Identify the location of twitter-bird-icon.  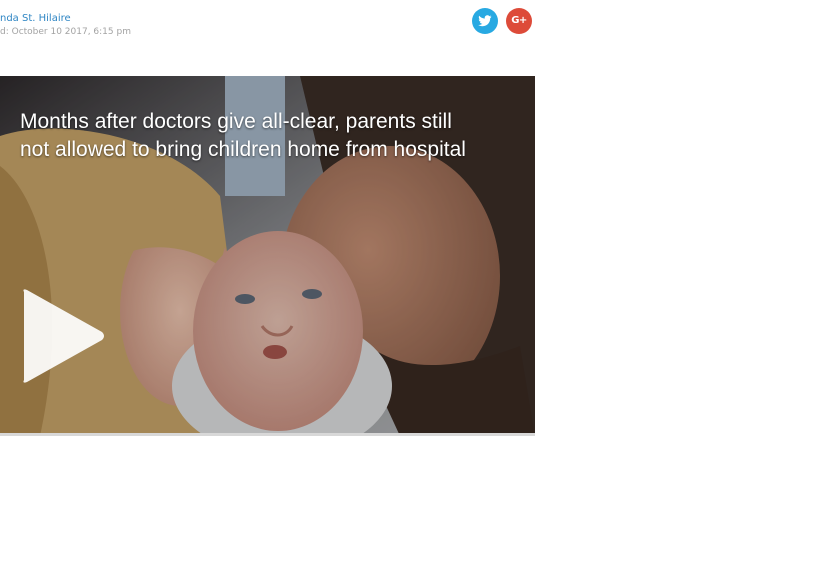
(485, 21).